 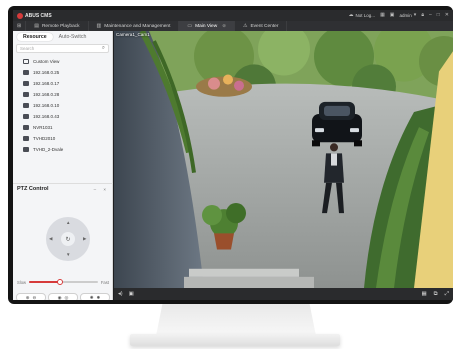 I want to click on close-icon: ✕, so click(x=447, y=15).